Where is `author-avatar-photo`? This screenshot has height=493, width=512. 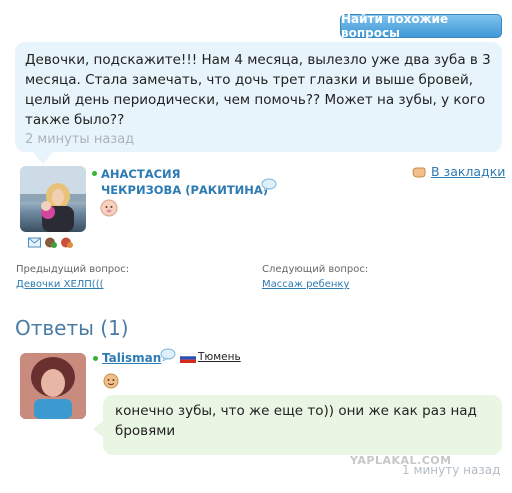
author-avatar-photo is located at coordinates (53, 199).